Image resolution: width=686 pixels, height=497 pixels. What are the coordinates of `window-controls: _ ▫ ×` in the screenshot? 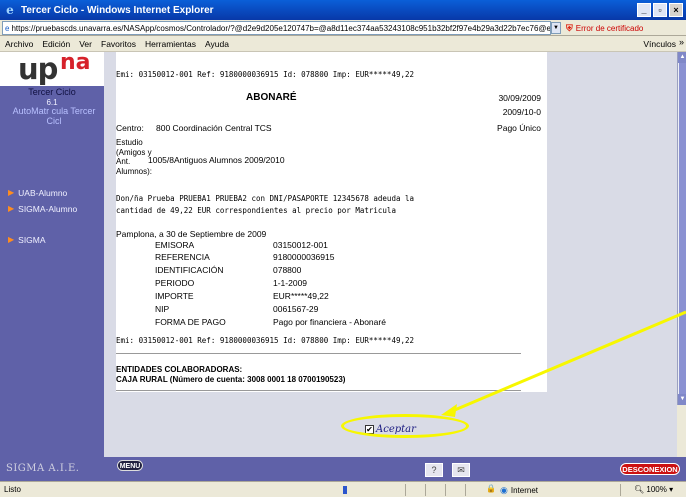 It's located at (660, 10).